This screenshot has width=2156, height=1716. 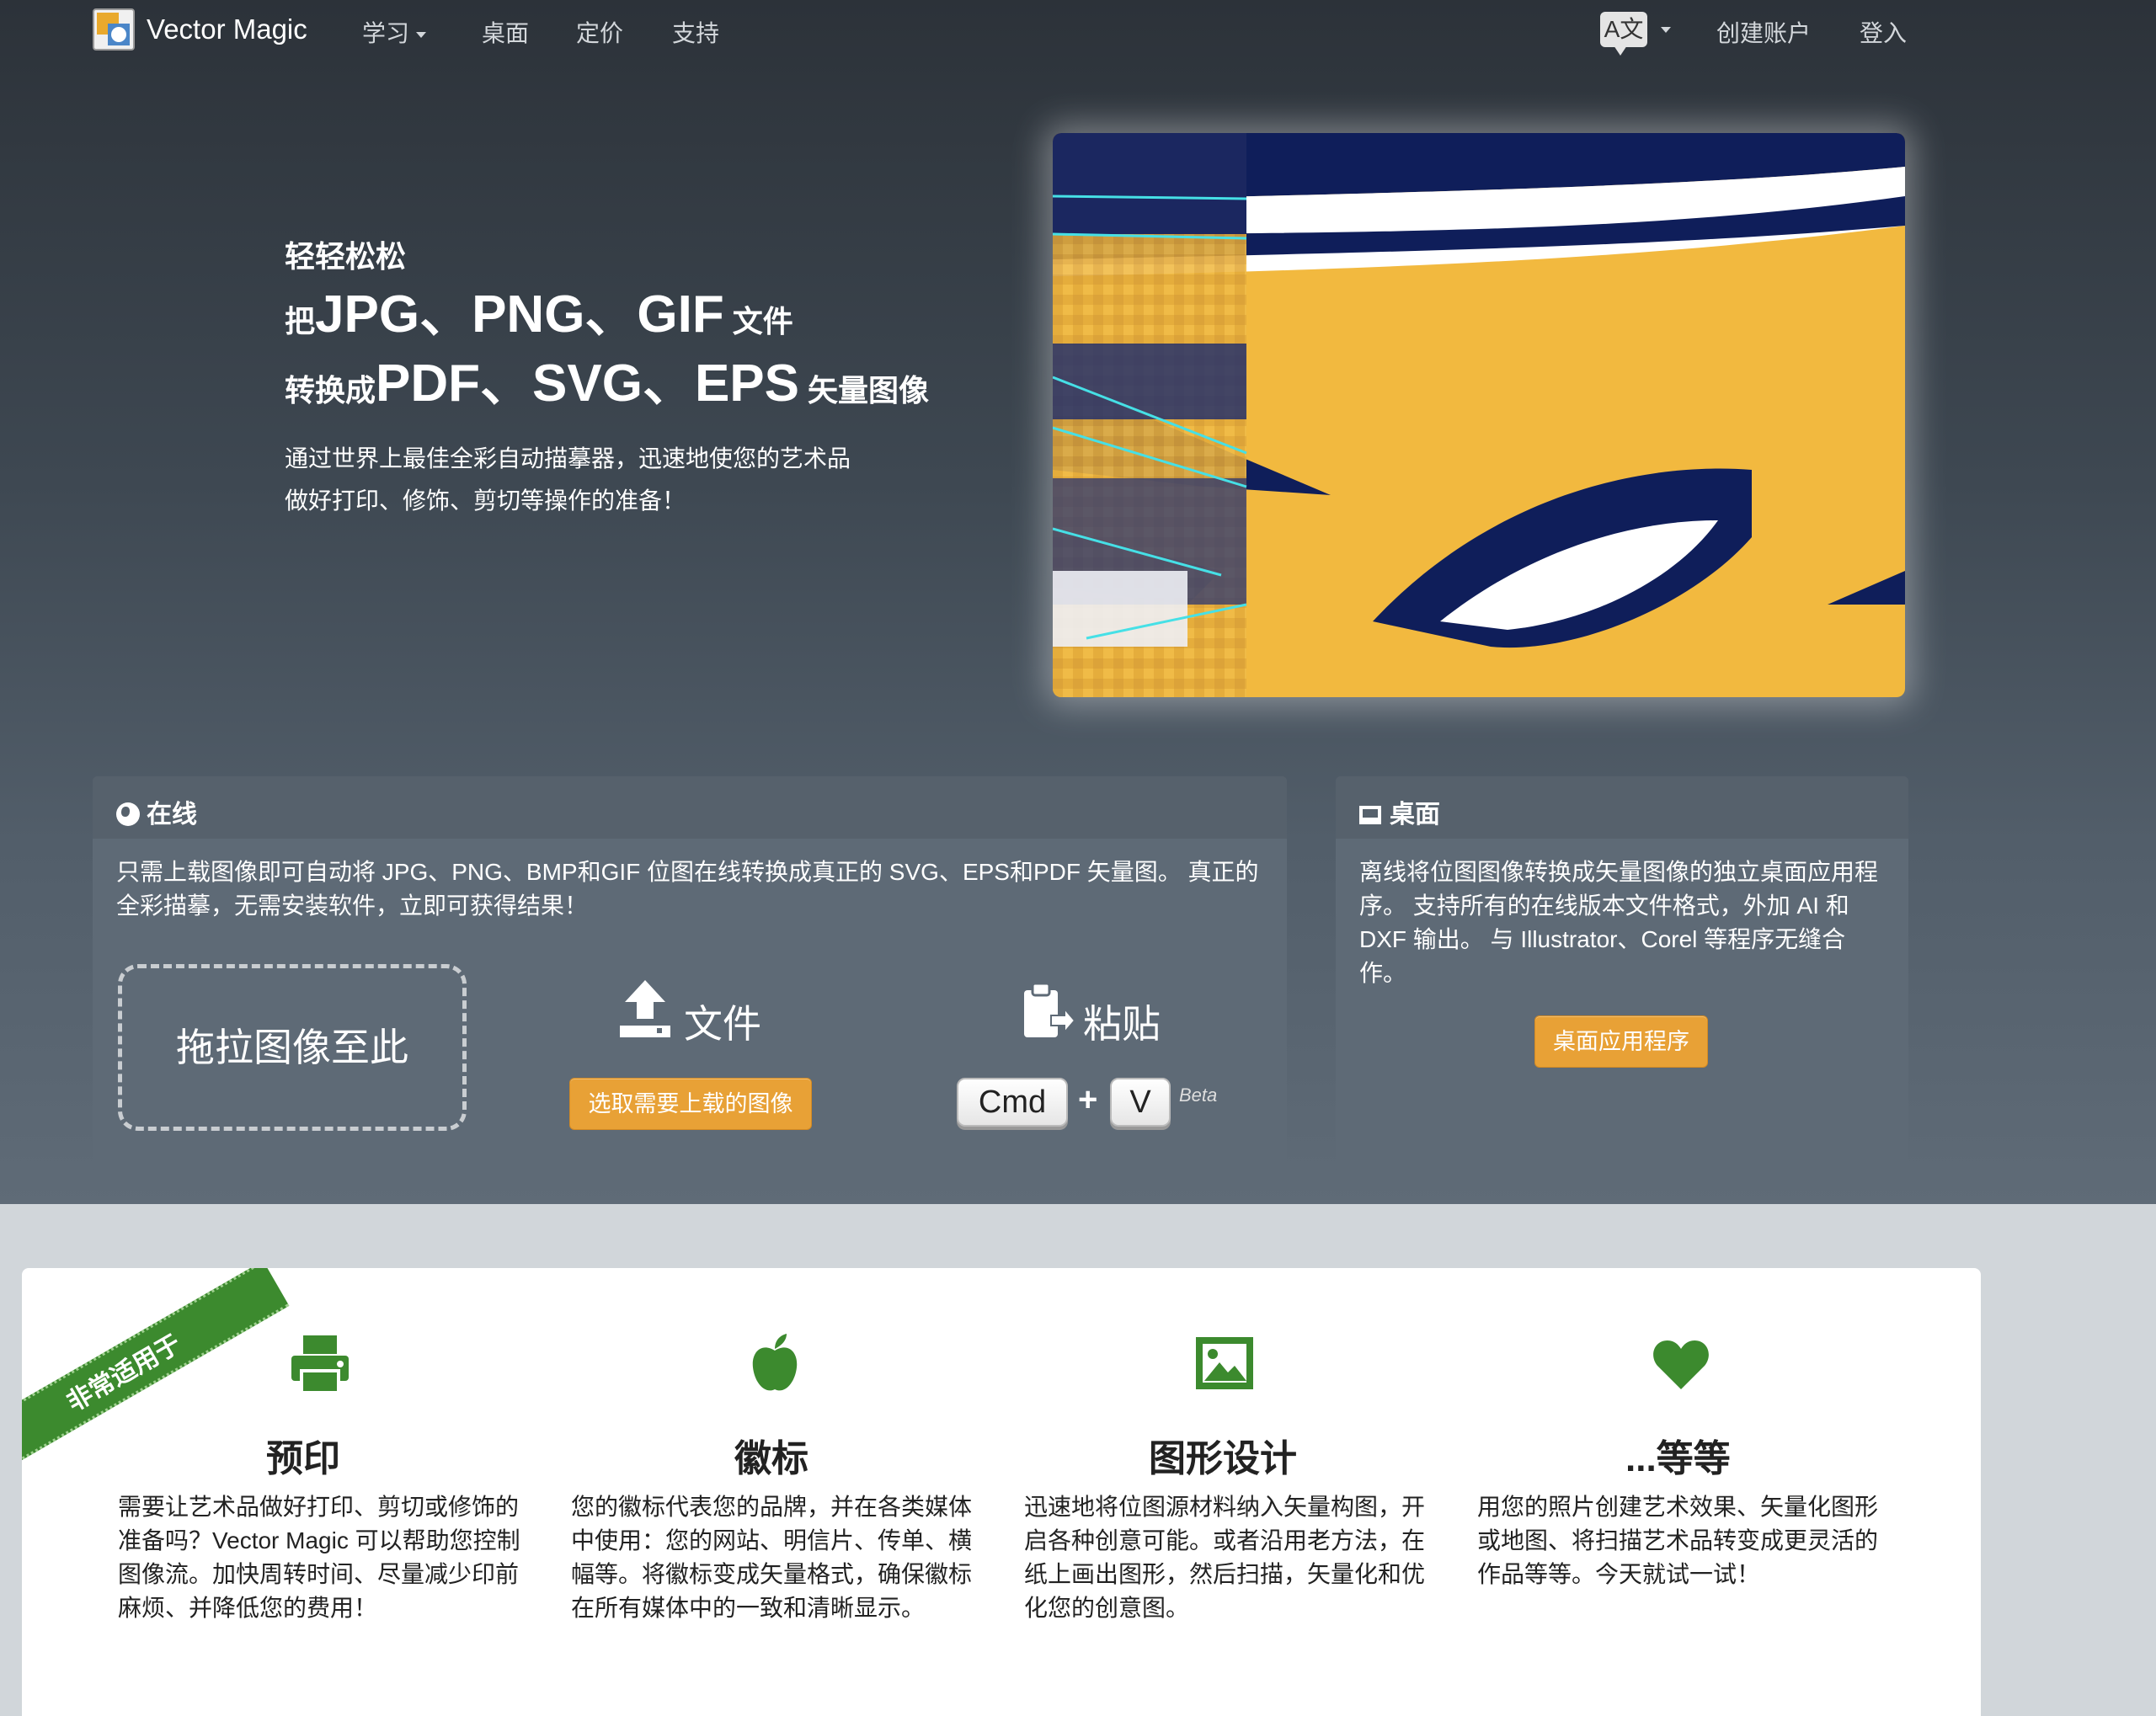 I want to click on nav-learn-dropdown: 学习, so click(x=394, y=32).